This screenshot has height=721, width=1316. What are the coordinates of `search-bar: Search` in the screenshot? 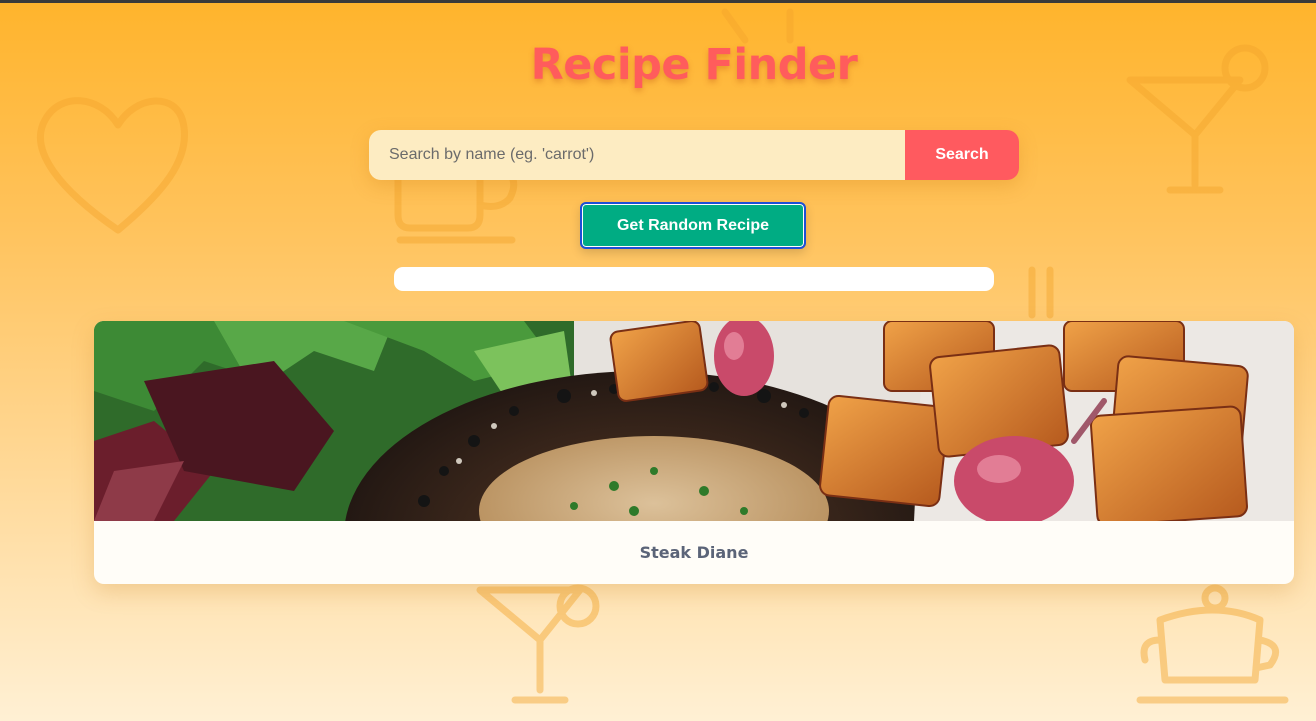 It's located at (694, 155).